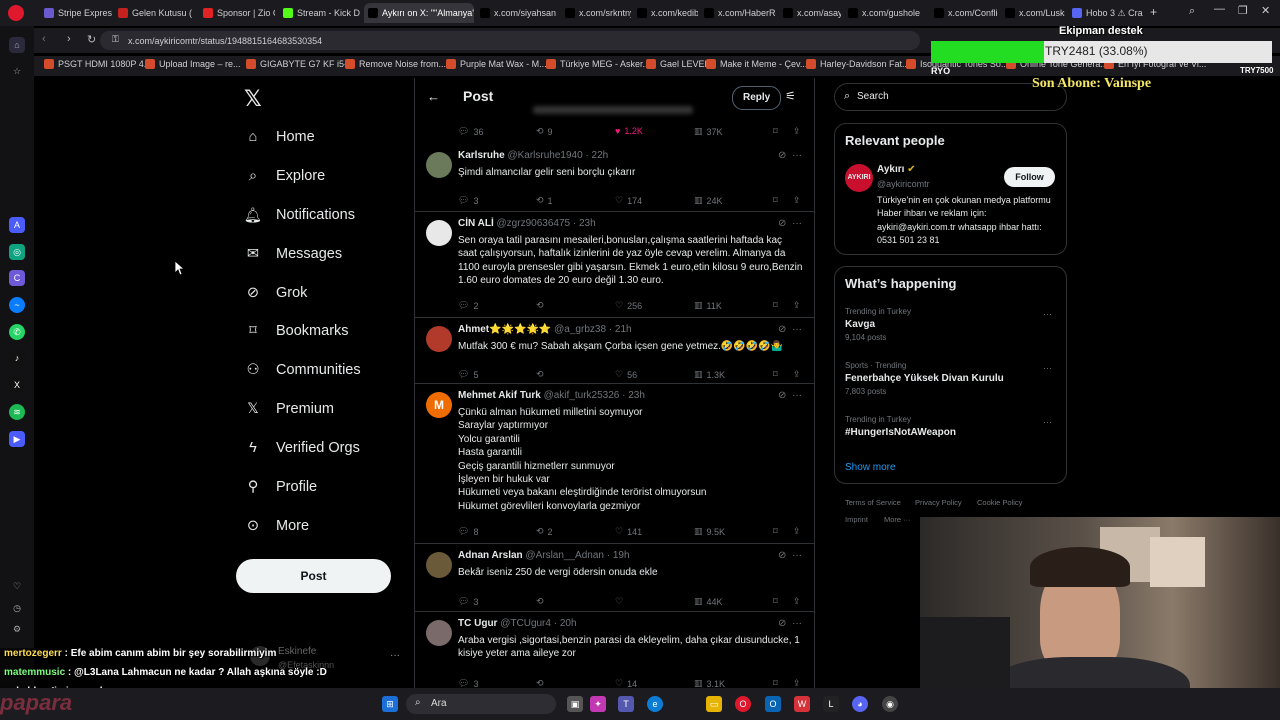 This screenshot has width=1280, height=720. I want to click on repost-action: ⟲ 1, so click(544, 200).